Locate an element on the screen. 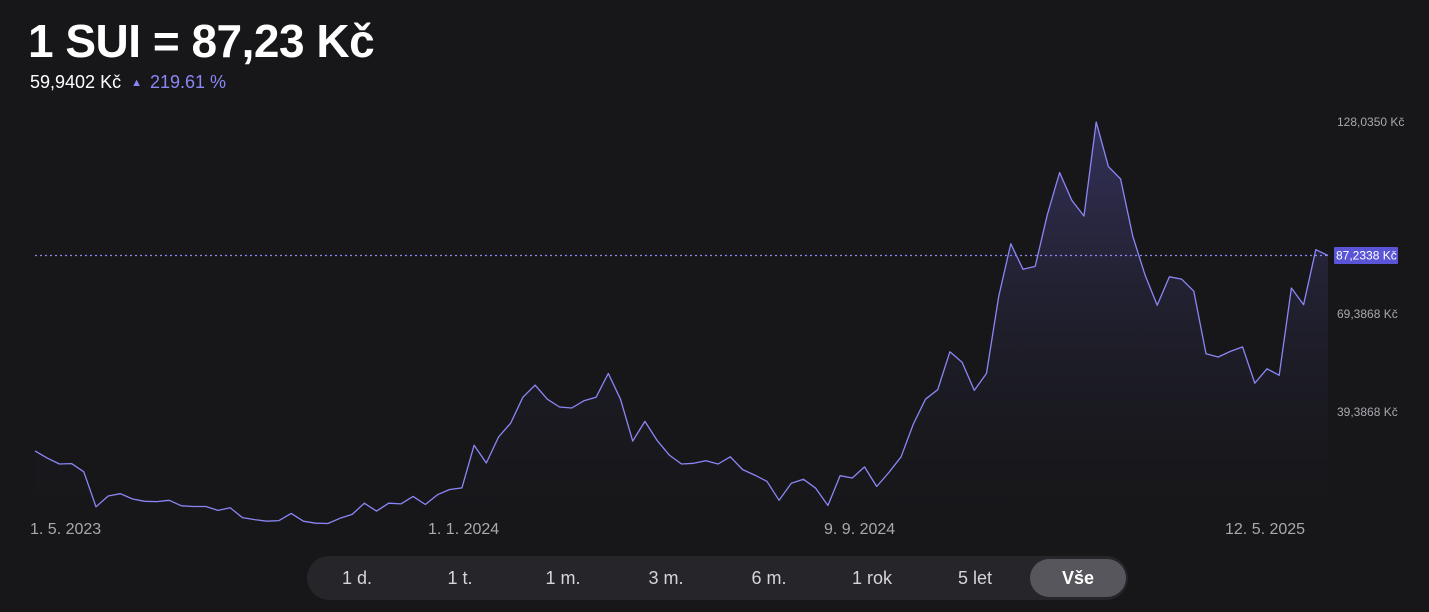 This screenshot has width=1429, height=612. y-tick-label: 69,3868 Kč is located at coordinates (1367, 314).